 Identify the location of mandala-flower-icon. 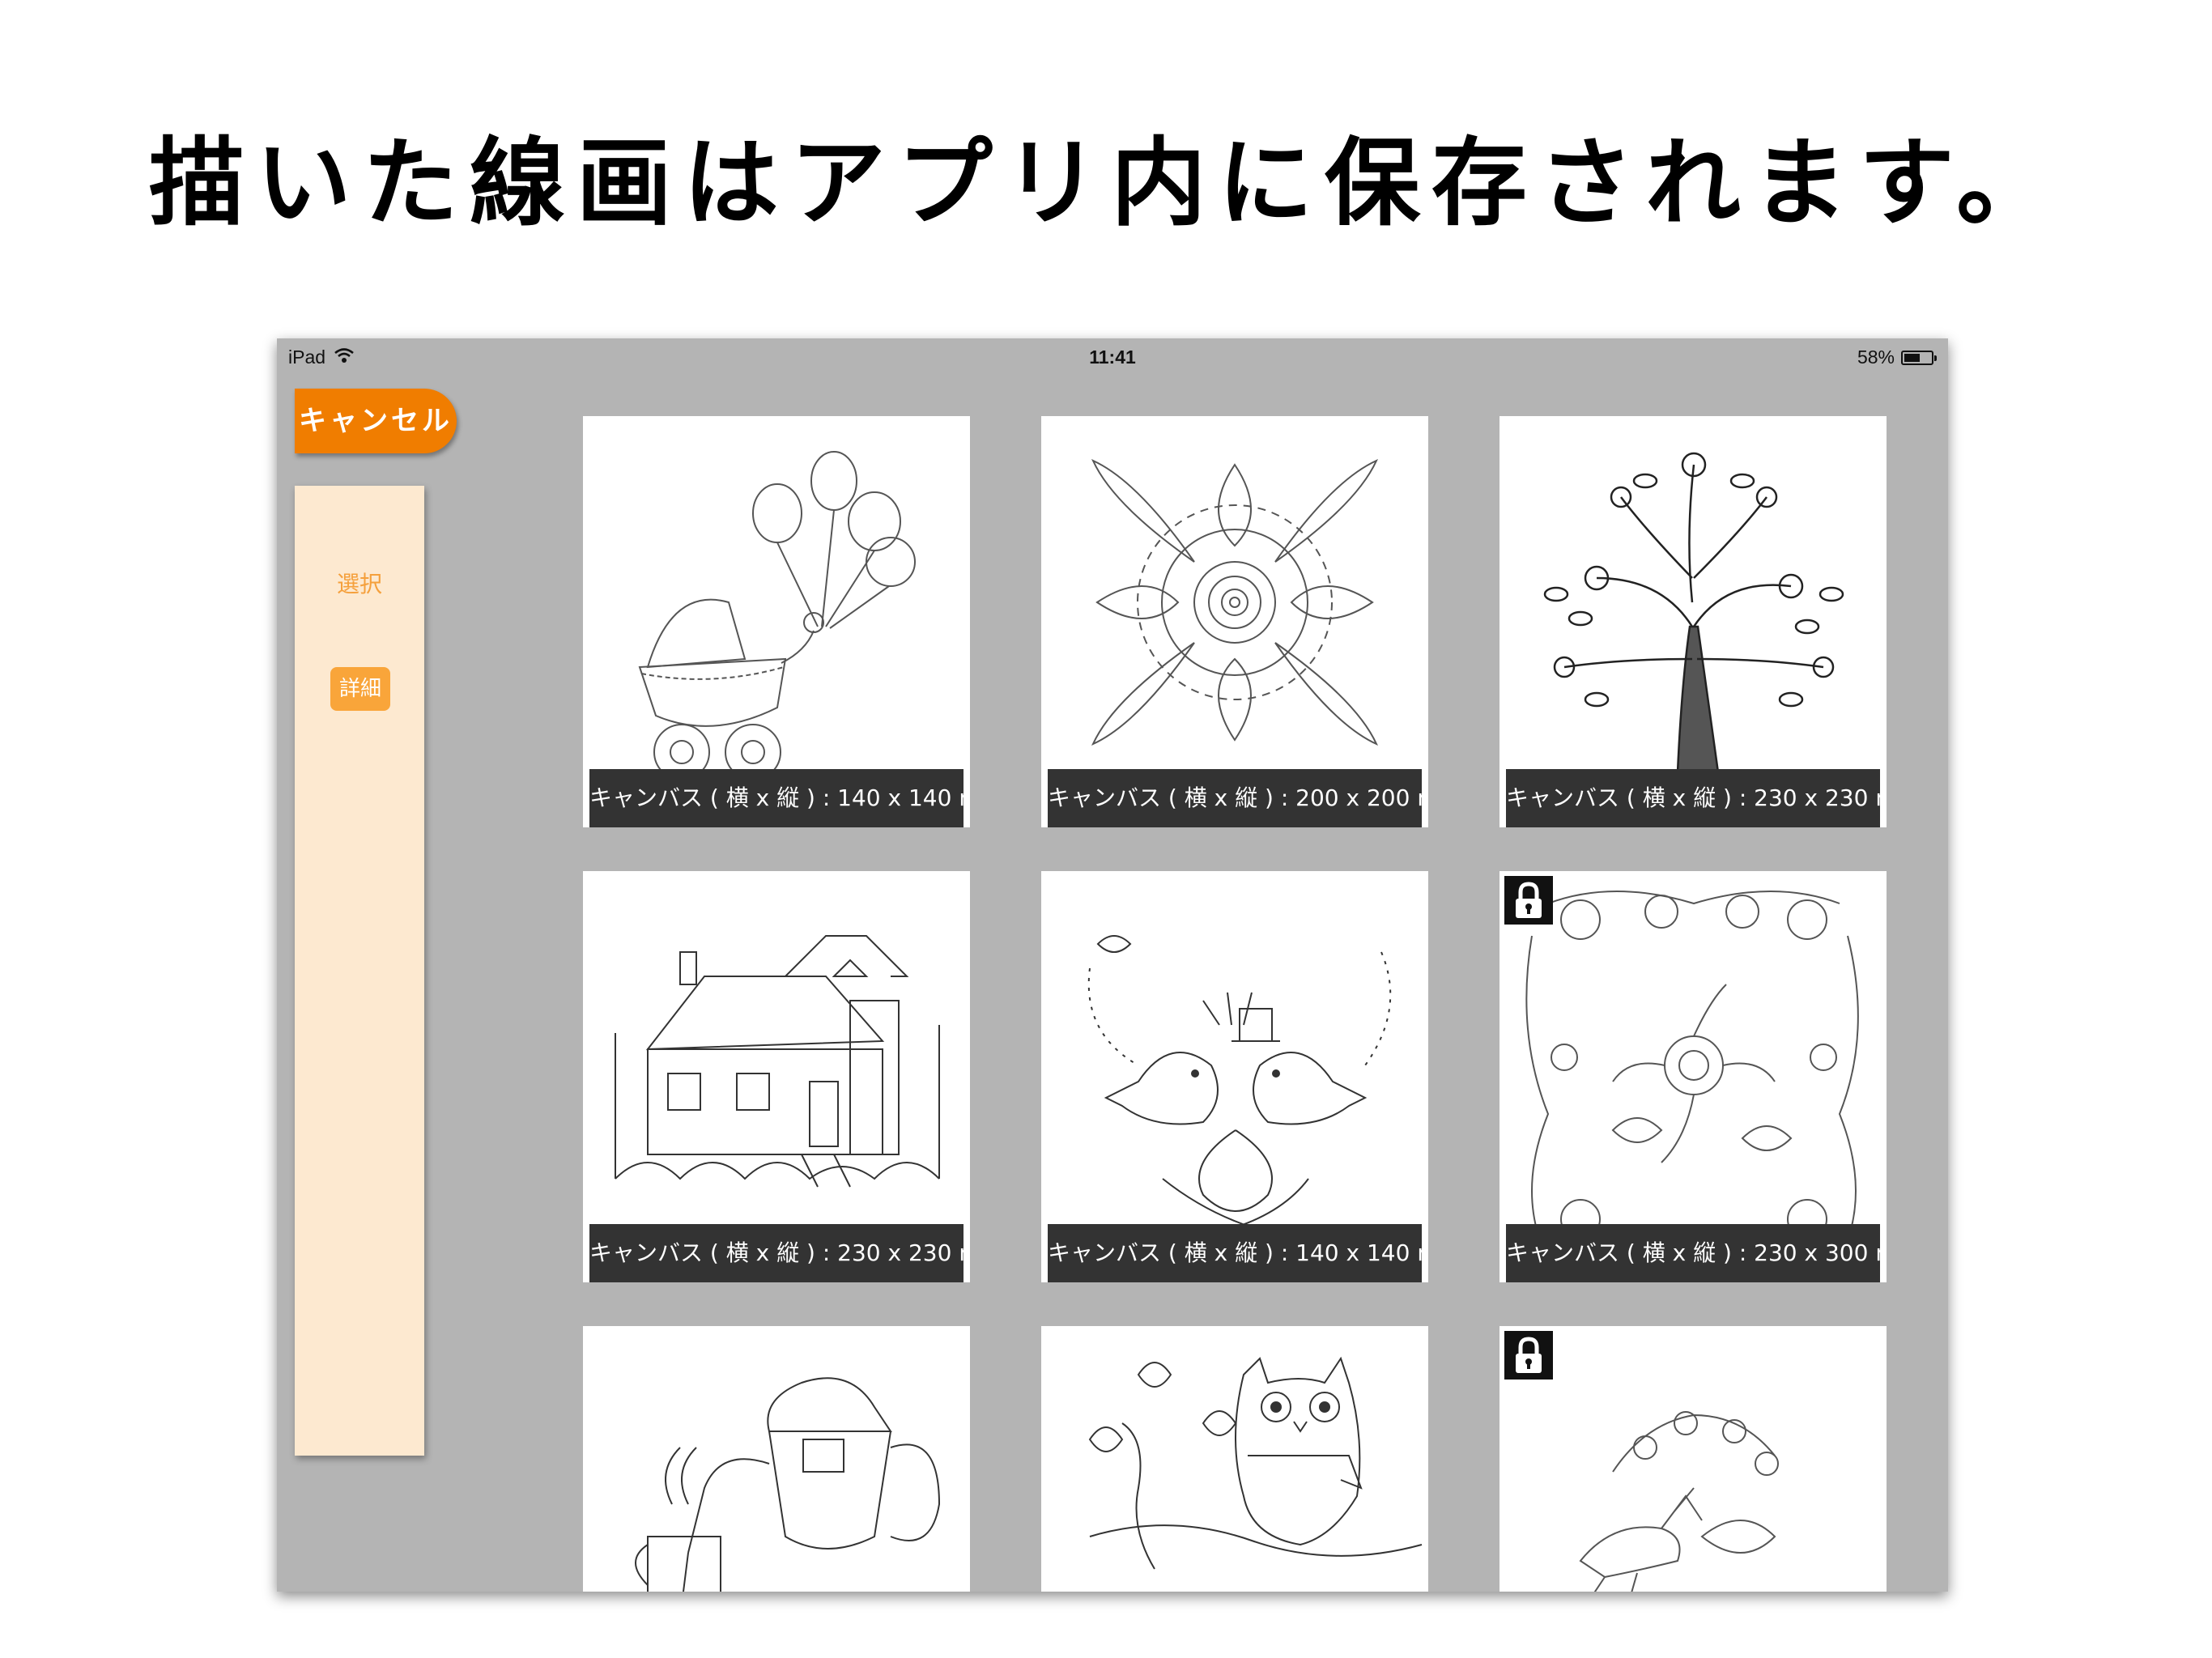
(1235, 602).